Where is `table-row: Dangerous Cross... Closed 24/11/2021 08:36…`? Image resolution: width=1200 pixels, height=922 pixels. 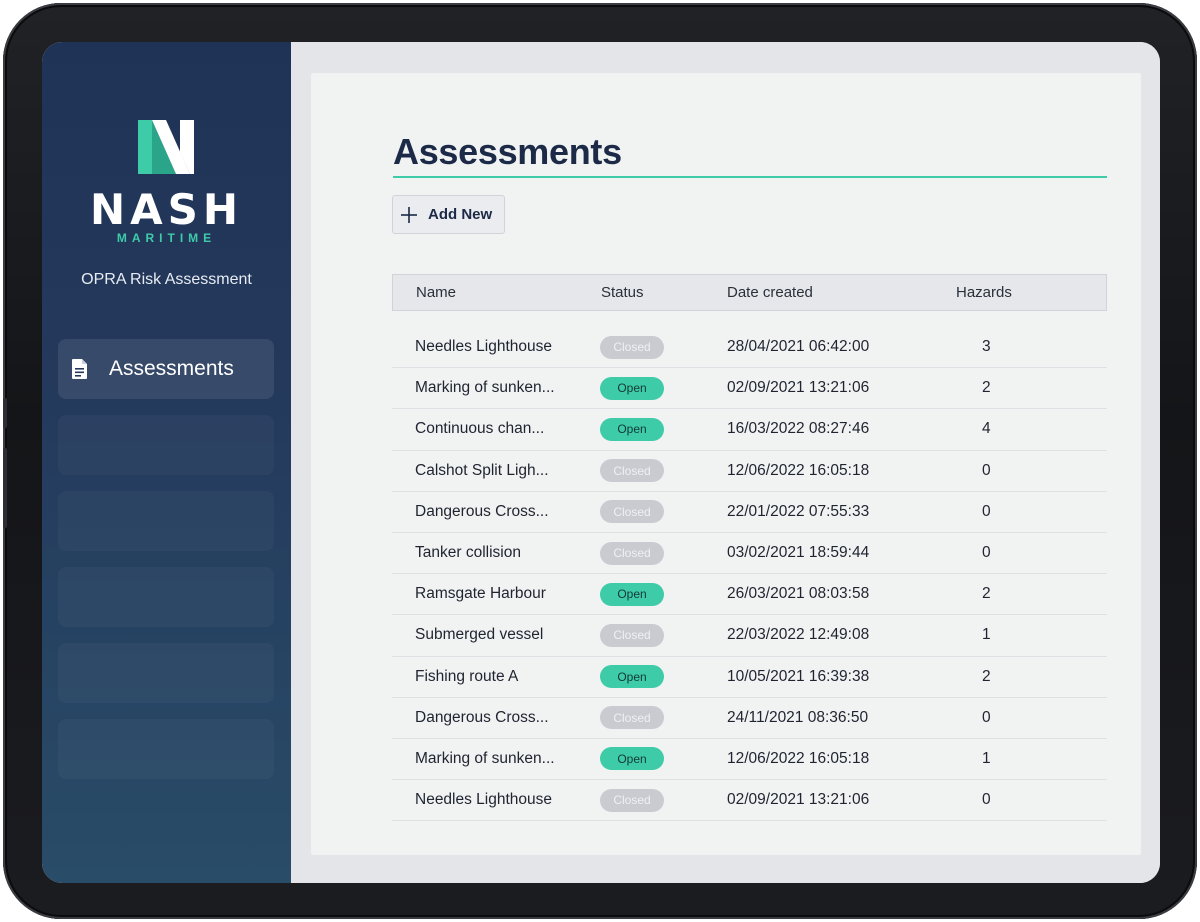 table-row: Dangerous Cross... Closed 24/11/2021 08:36… is located at coordinates (749, 718).